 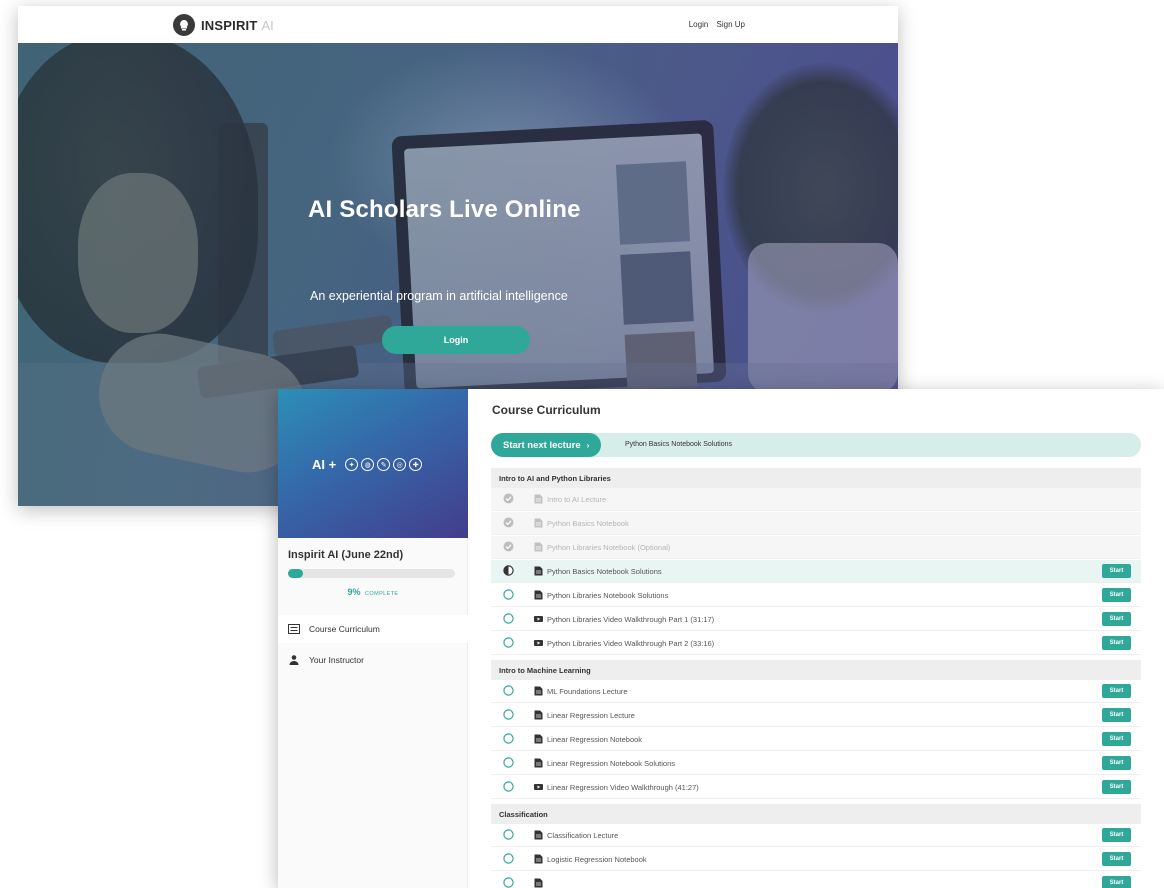 I want to click on lecture-row: Python Libraries Notebook Solutions Start, so click(x=816, y=595).